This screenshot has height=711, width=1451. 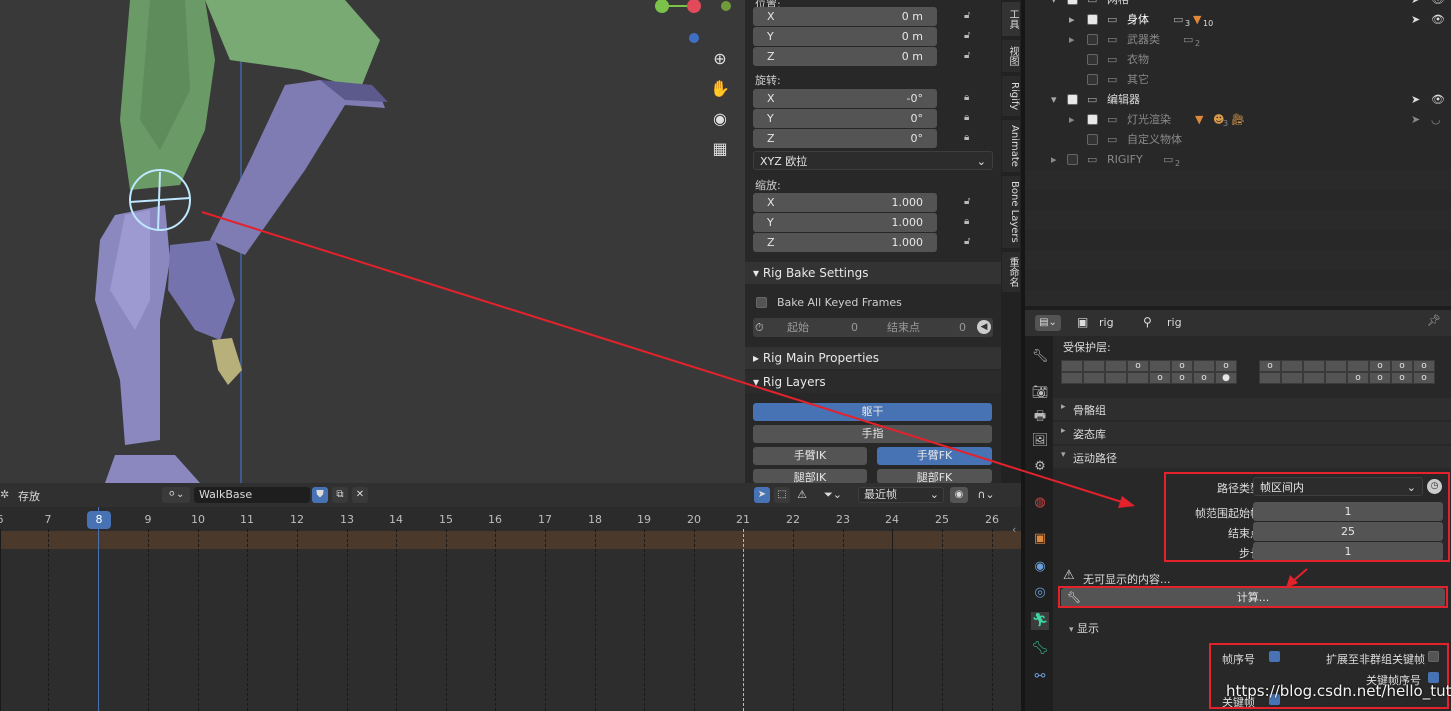 What do you see at coordinates (1307, 517) in the screenshot?
I see `motion-path-settings-highlight` at bounding box center [1307, 517].